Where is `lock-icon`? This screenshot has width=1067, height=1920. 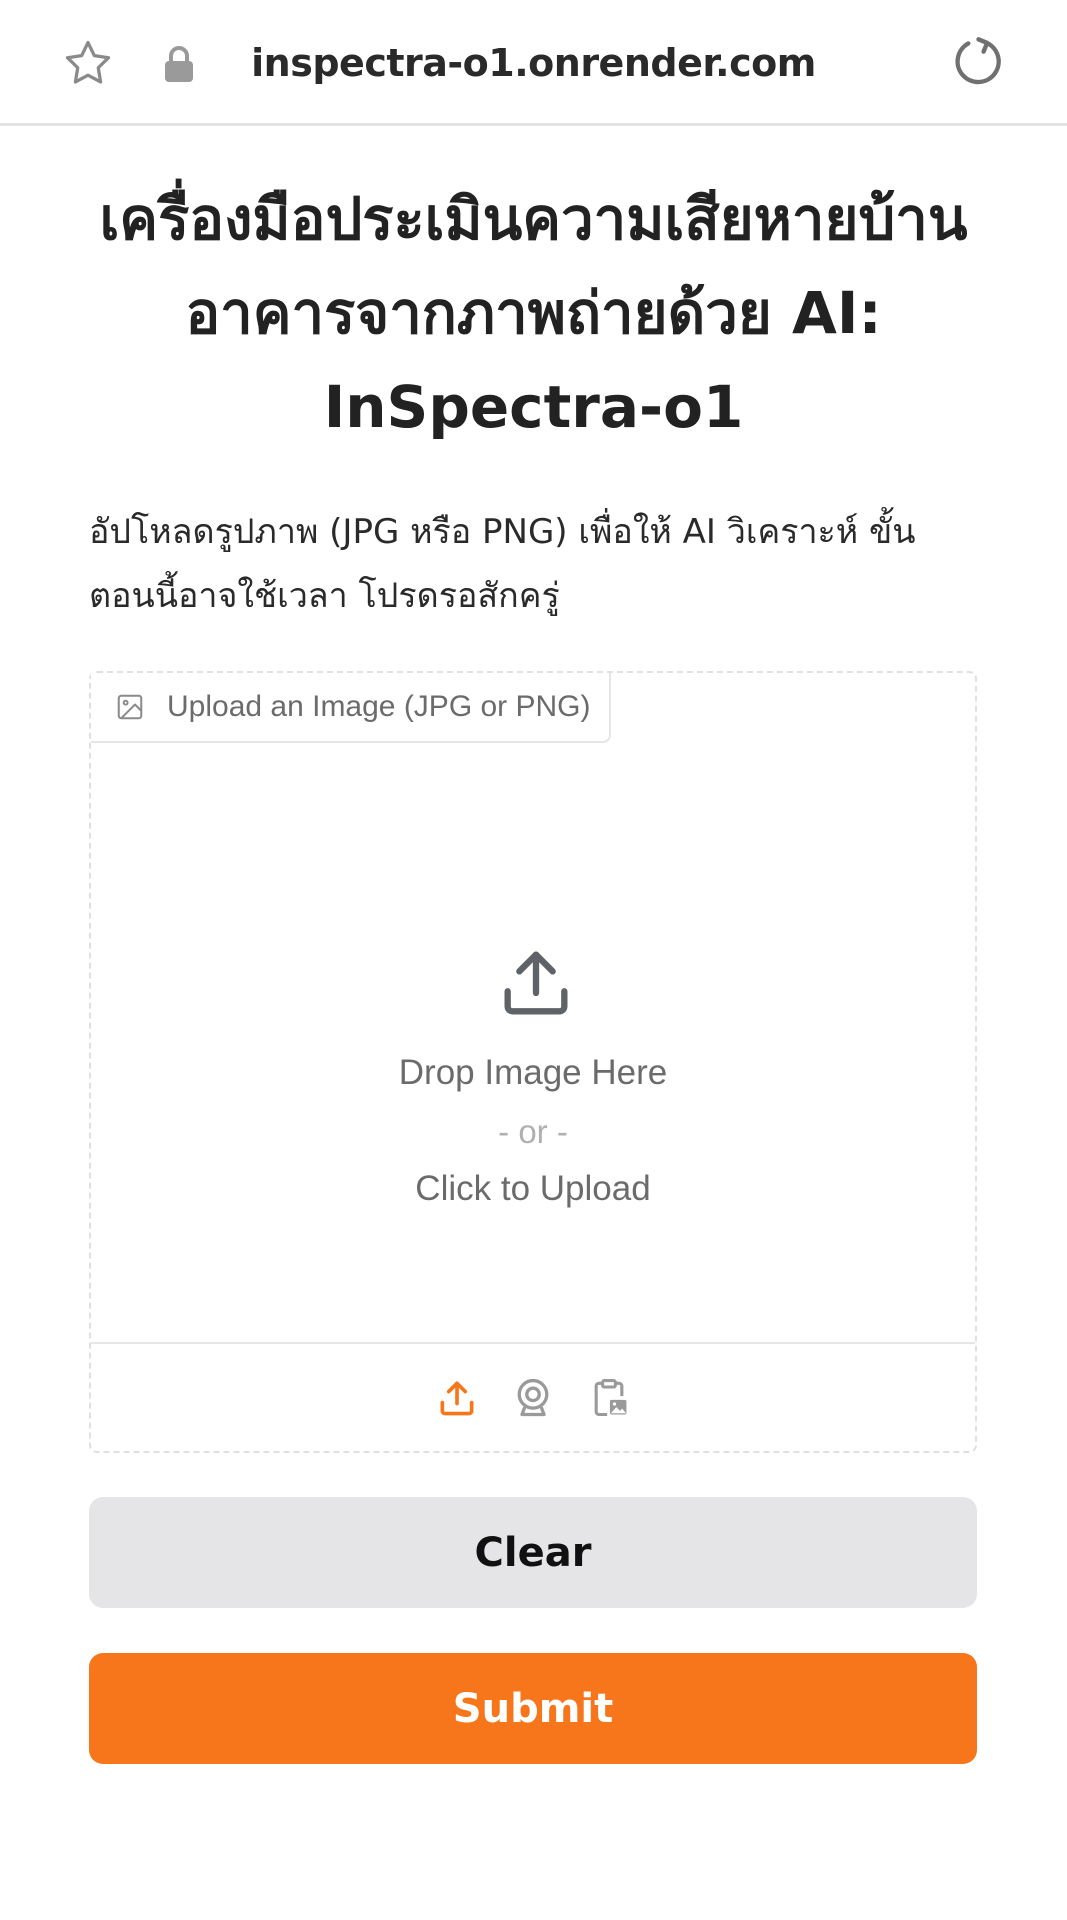 lock-icon is located at coordinates (179, 64).